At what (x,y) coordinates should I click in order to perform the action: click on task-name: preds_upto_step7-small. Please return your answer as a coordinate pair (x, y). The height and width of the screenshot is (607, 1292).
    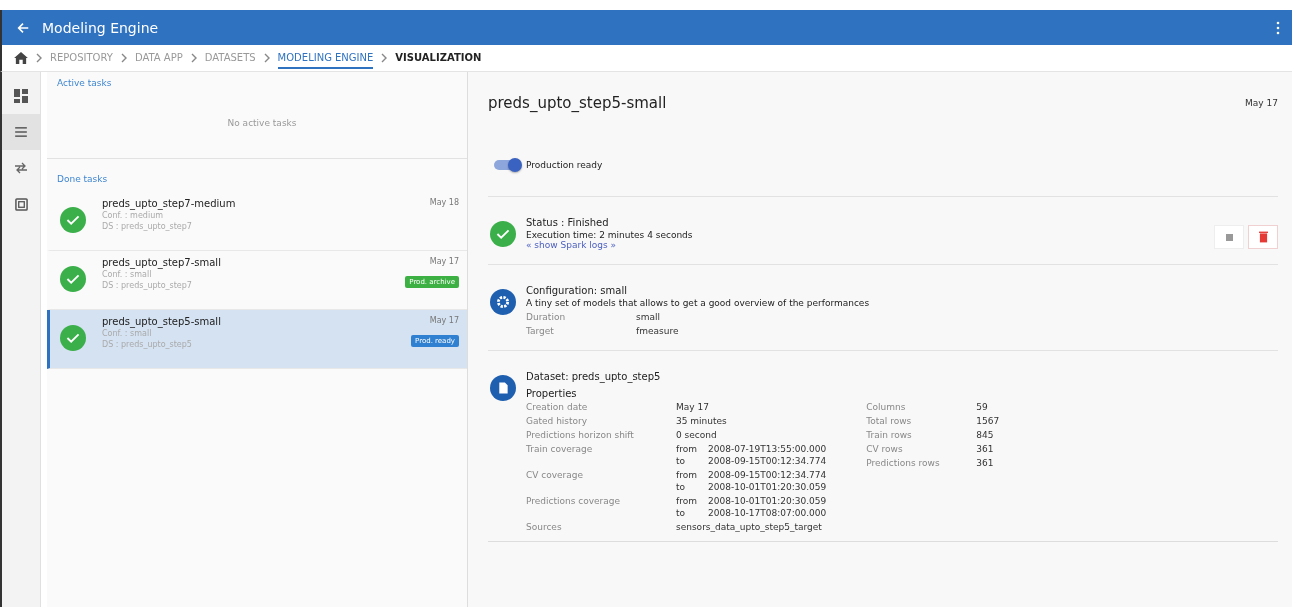
    Looking at the image, I should click on (162, 262).